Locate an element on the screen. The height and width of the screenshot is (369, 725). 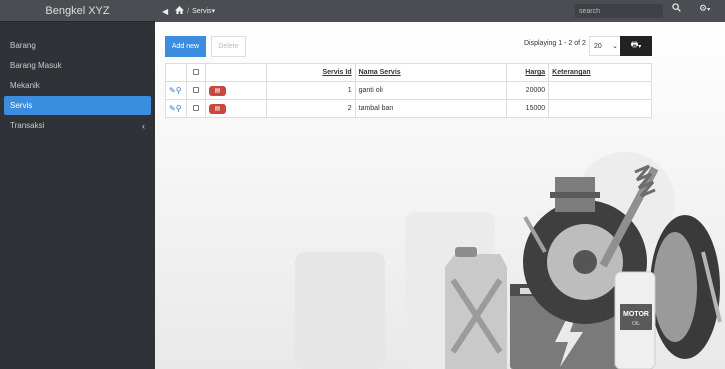
cell-harga: 15000 is located at coordinates (528, 108).